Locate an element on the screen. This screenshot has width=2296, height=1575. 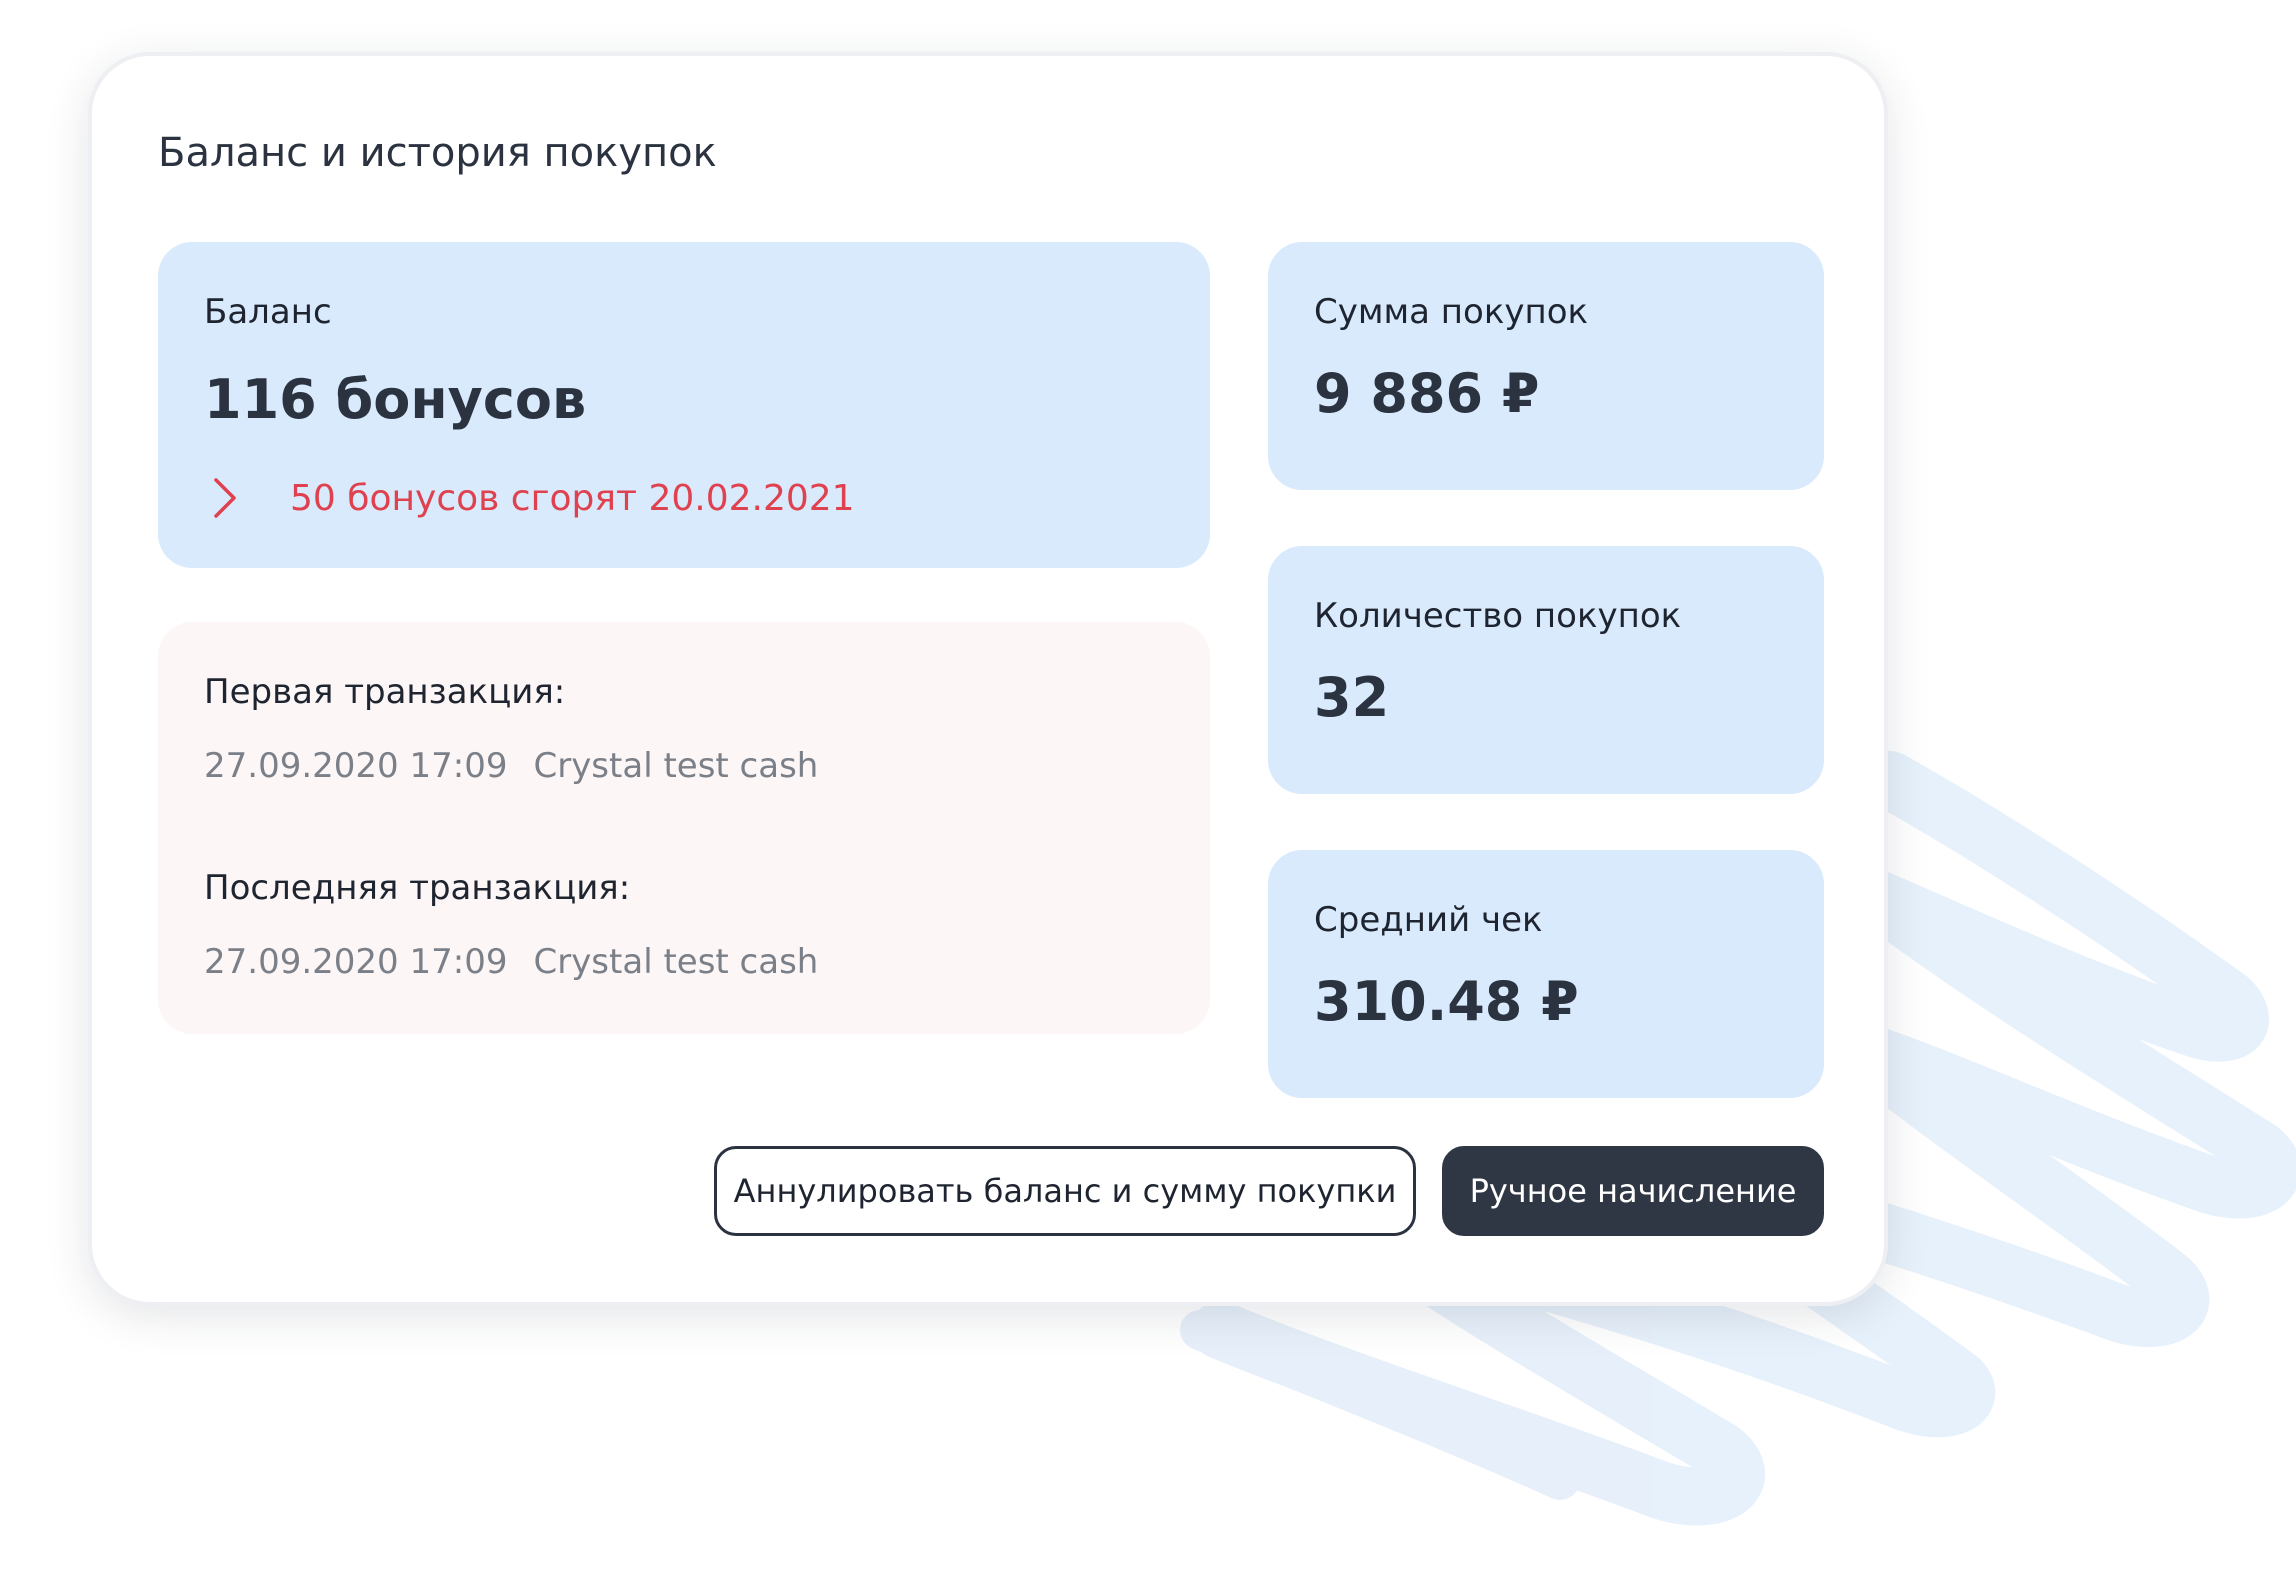
average-check-value: 310.48 ₽ is located at coordinates (1446, 1001).